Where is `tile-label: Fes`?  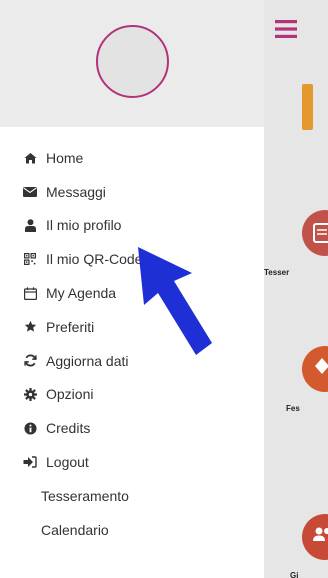 tile-label: Fes is located at coordinates (293, 408).